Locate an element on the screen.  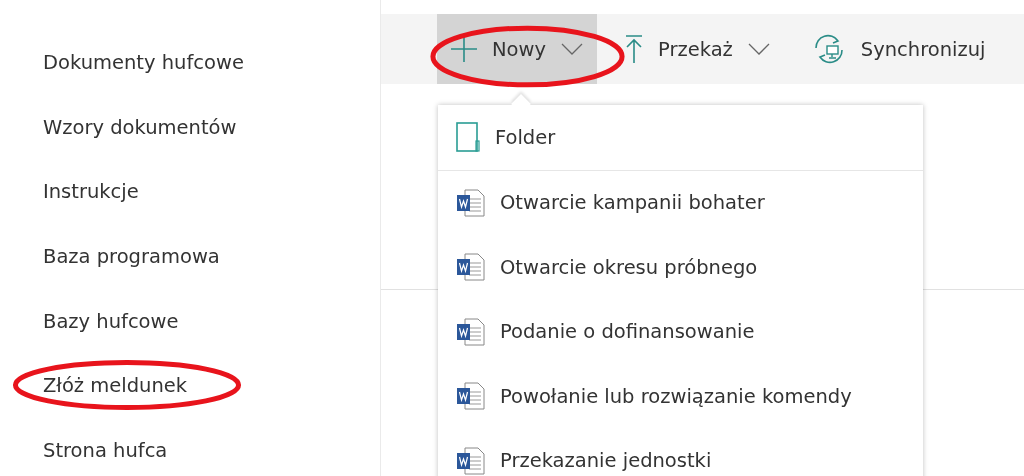
menu-item: Powołanie lub rozwiązanie komendy is located at coordinates (680, 396).